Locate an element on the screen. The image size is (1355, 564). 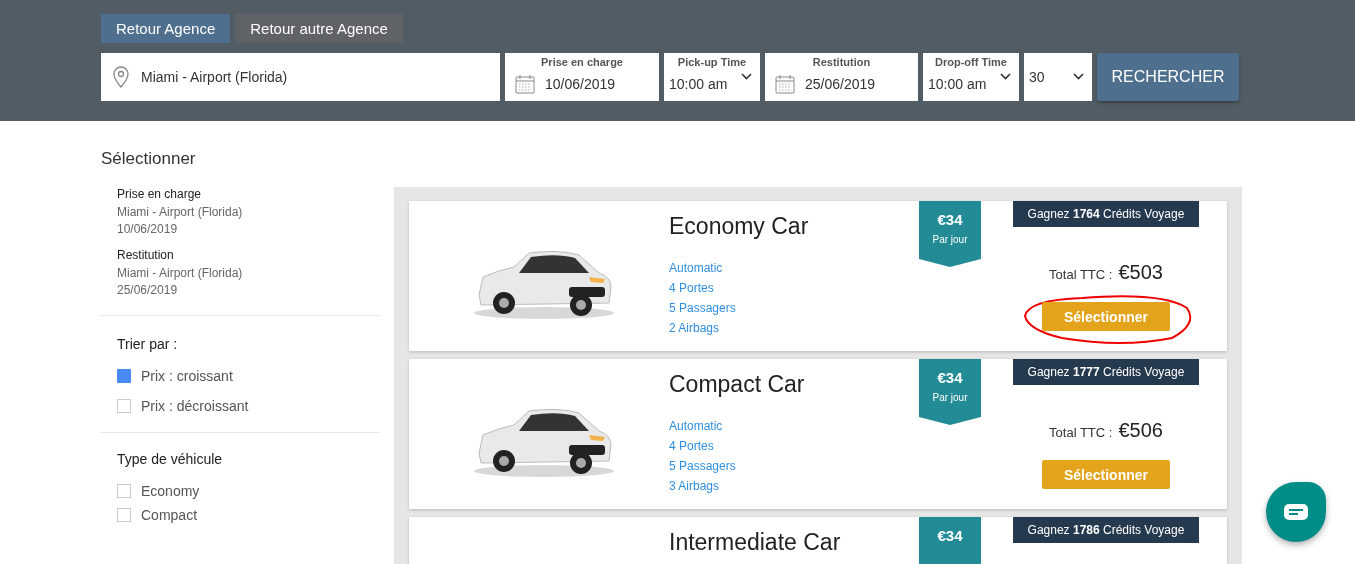
option-label: Economy is located at coordinates (170, 491).